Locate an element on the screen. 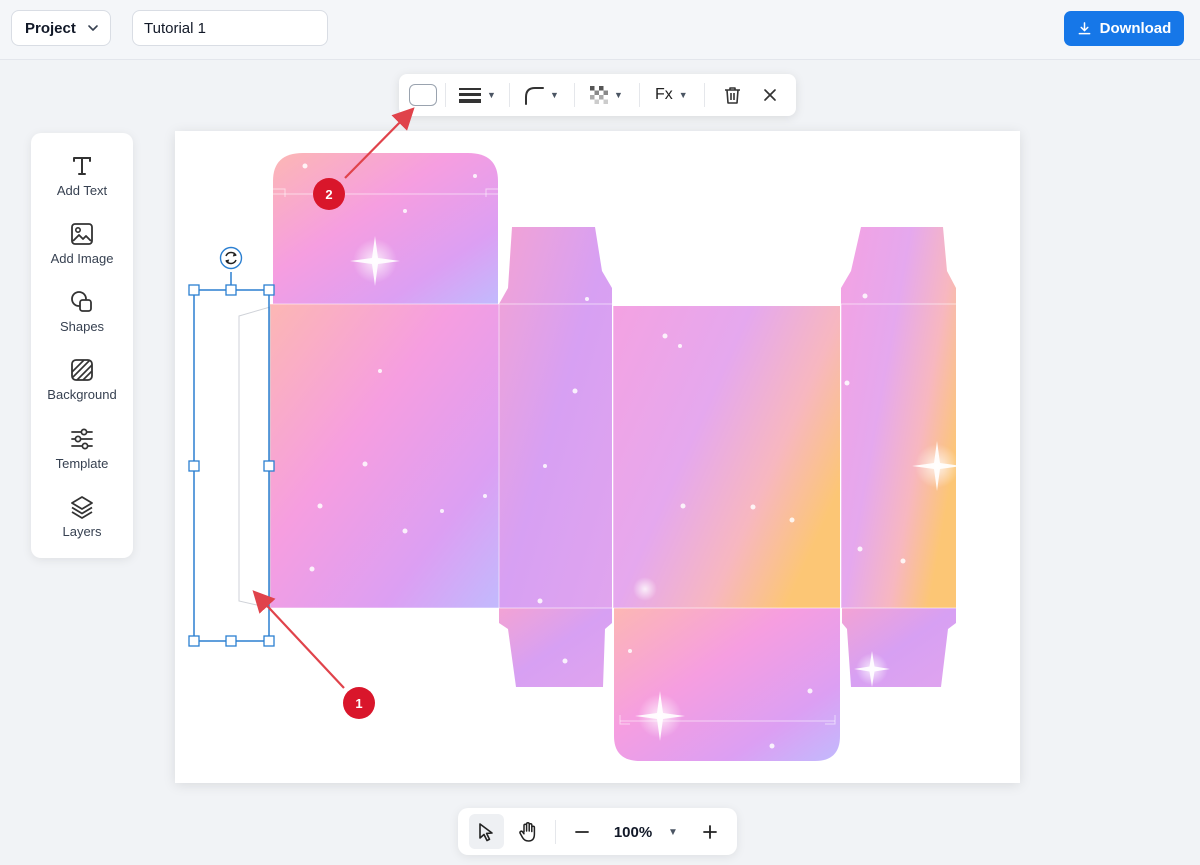 The image size is (1200, 865). project-name-input is located at coordinates (230, 28).